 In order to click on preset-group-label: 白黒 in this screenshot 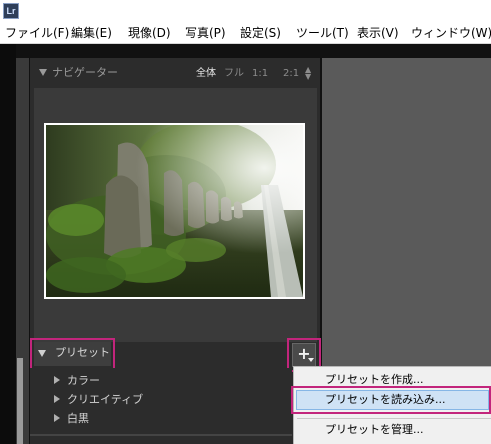, I will do `click(78, 418)`.